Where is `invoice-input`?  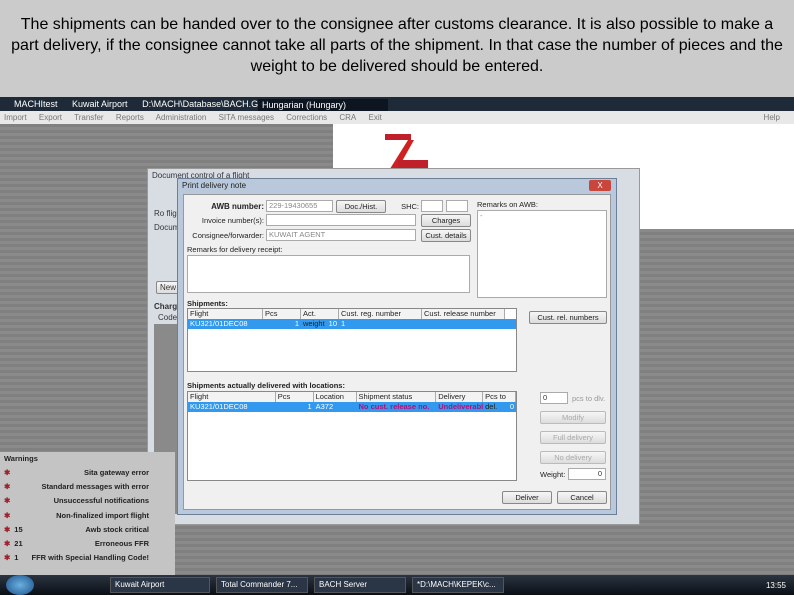
invoice-input is located at coordinates (341, 220).